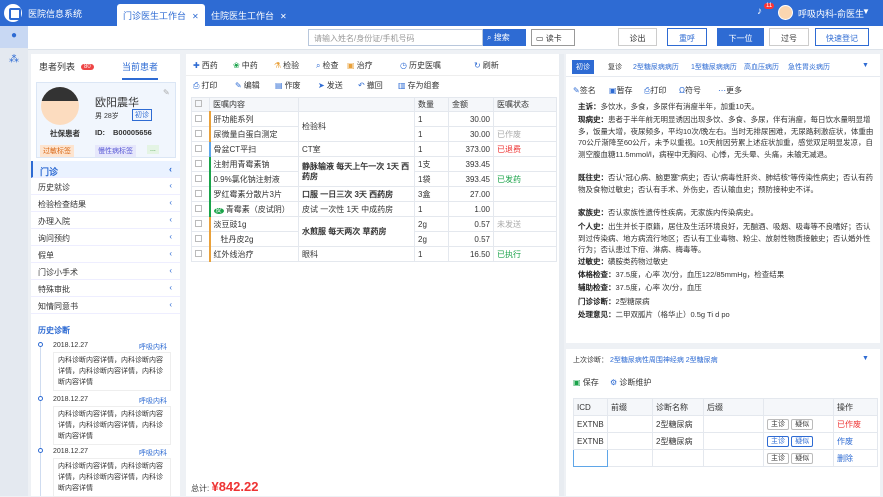 The width and height of the screenshot is (883, 497). Describe the element at coordinates (105, 254) in the screenshot. I see `menu-leave-note: 假单 ‹` at that location.